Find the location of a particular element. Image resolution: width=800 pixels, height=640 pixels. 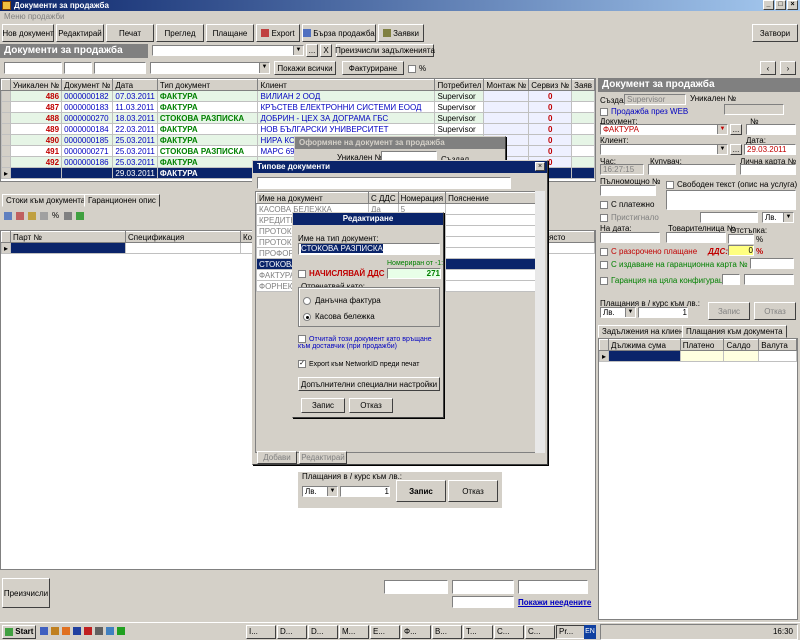

col-client: Клиент is located at coordinates (346, 85).